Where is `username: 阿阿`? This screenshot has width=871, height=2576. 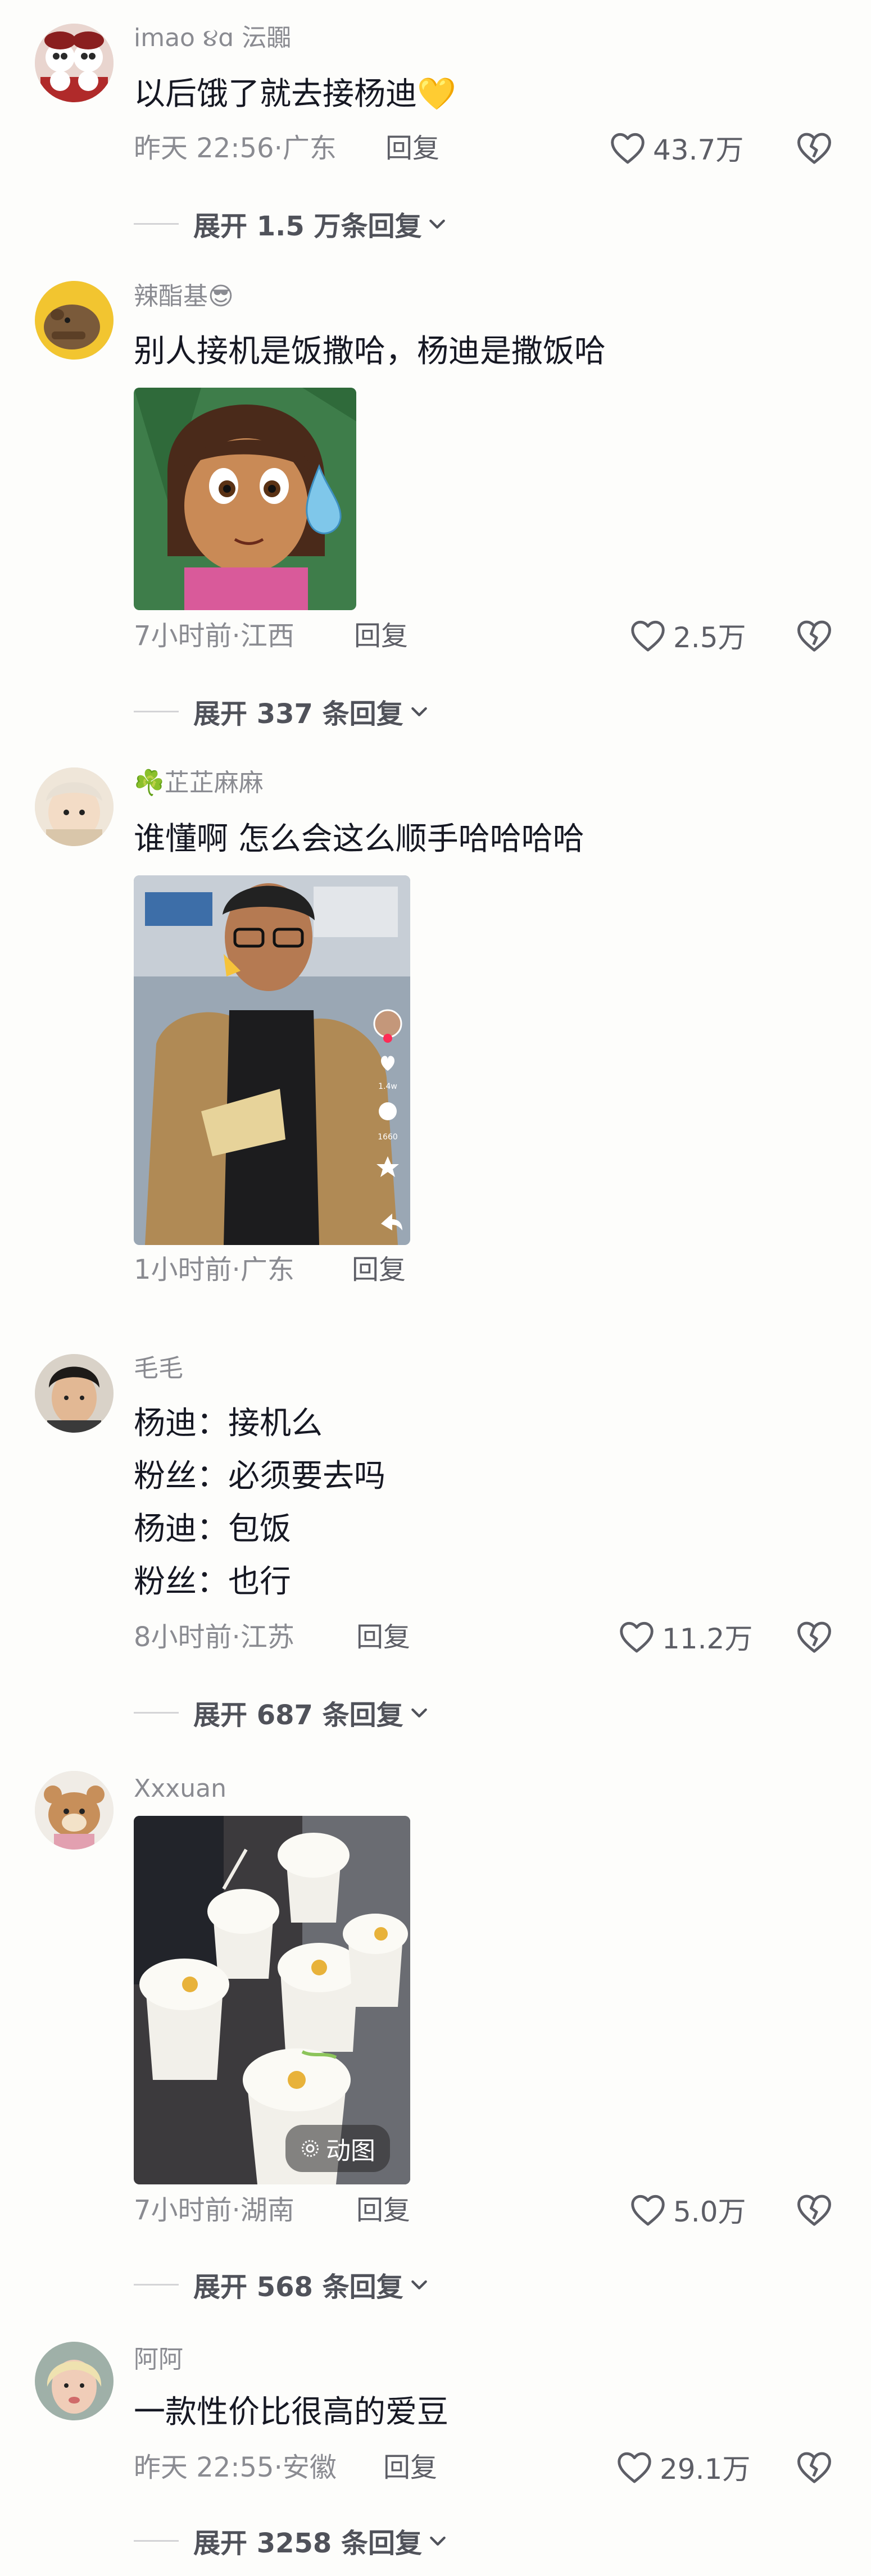
username: 阿阿 is located at coordinates (158, 2360).